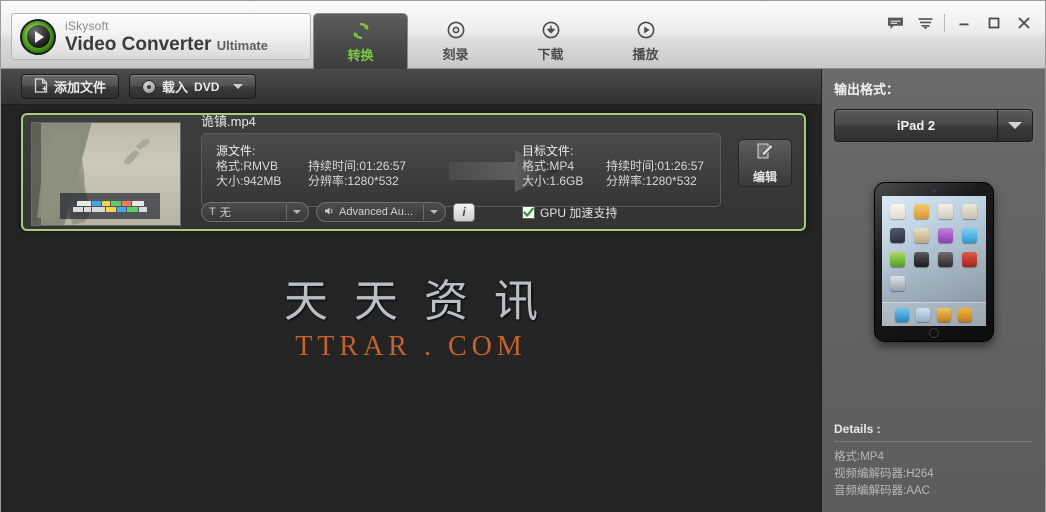 The height and width of the screenshot is (512, 1046). Describe the element at coordinates (994, 23) in the screenshot. I see `maximize-button` at that location.